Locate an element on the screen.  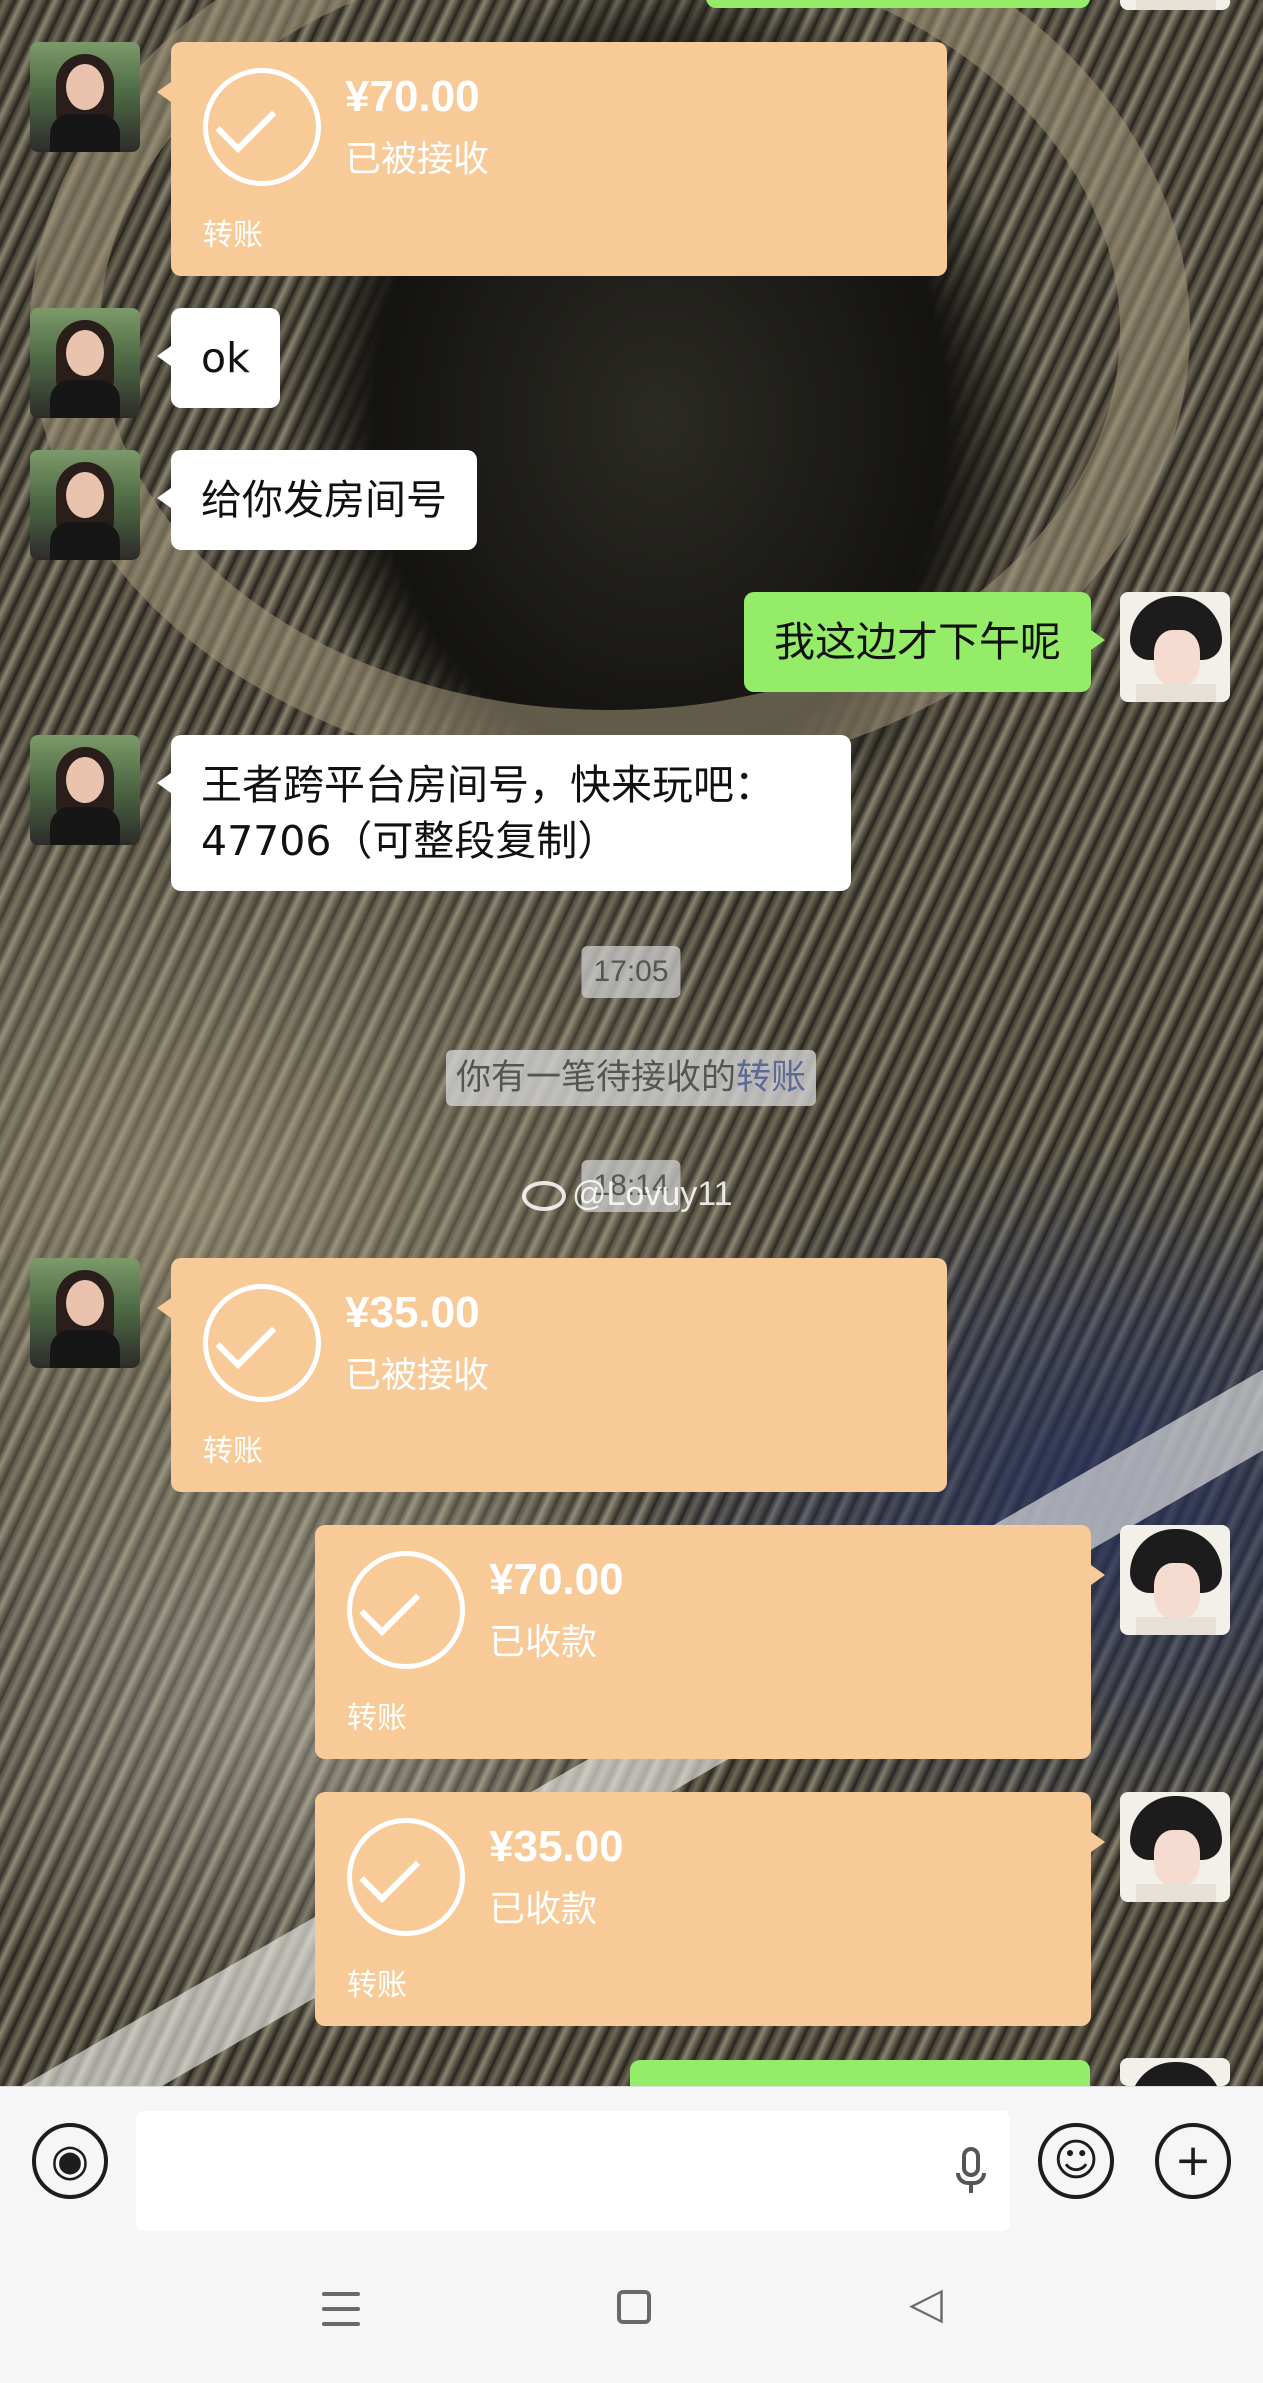
self-message-bubble: 我这边才下午呢 is located at coordinates (924, 642).